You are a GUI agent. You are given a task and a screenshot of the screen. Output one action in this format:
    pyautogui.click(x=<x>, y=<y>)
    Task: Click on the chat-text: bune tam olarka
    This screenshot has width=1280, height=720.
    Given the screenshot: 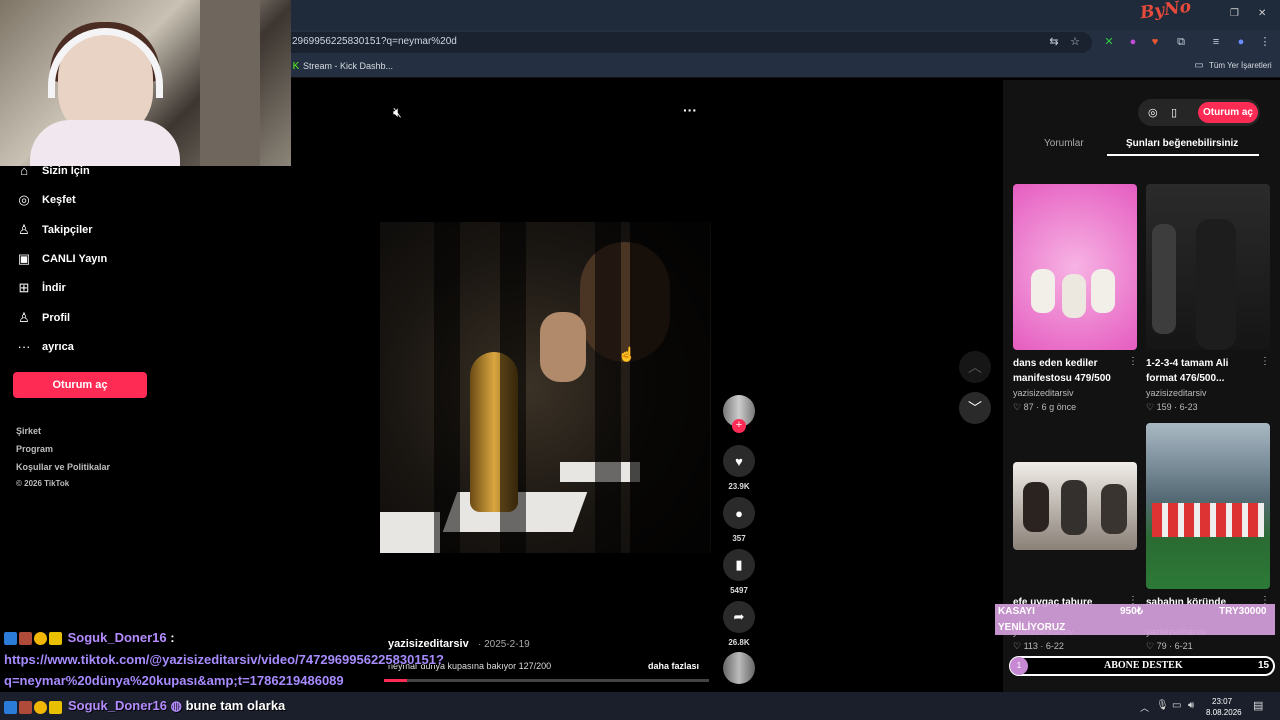 What is the action you would take?
    pyautogui.click(x=235, y=705)
    